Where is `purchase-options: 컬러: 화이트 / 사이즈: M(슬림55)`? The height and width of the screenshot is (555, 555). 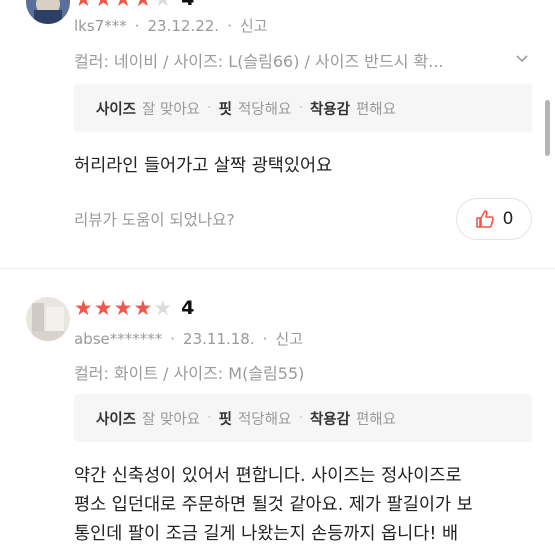
purchase-options: 컬러: 화이트 / 사이즈: M(슬림55) is located at coordinates (189, 373).